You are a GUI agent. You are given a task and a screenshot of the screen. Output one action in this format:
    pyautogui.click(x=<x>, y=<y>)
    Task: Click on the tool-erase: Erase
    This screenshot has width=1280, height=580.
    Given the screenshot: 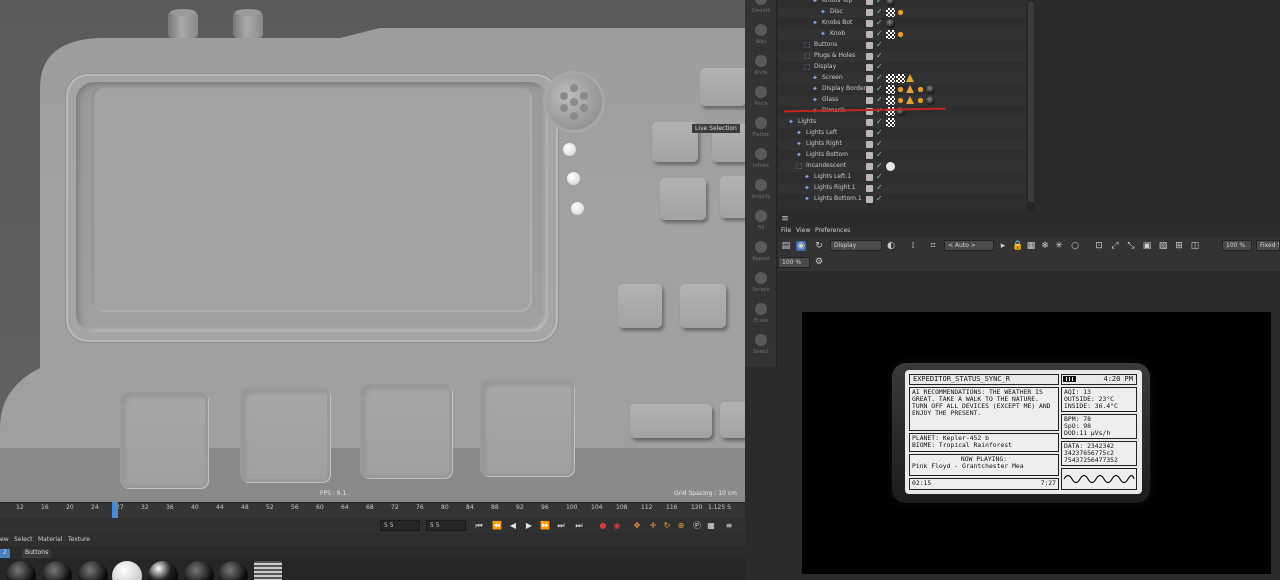 What is the action you would take?
    pyautogui.click(x=761, y=313)
    